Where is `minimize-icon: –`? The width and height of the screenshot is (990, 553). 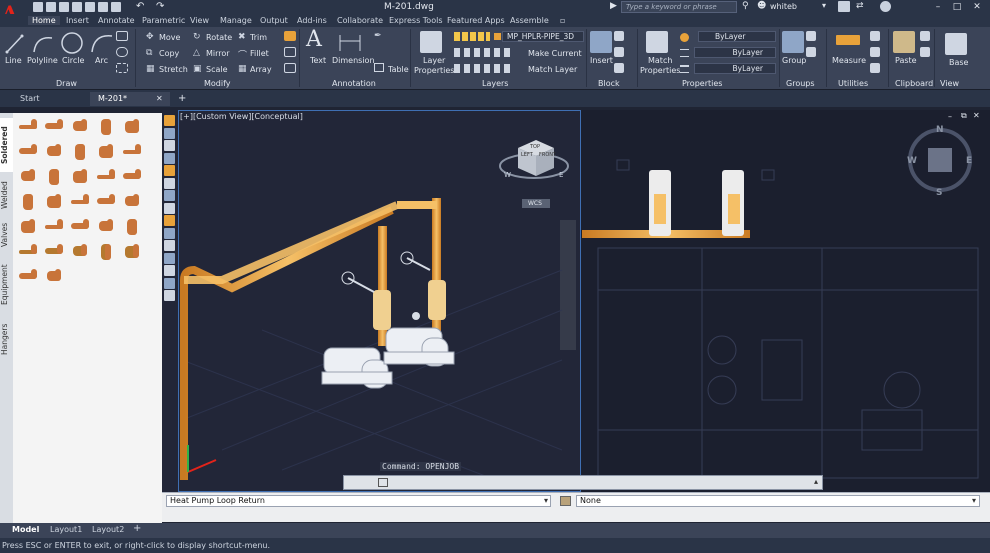
minimize-icon: – is located at coordinates (938, 7).